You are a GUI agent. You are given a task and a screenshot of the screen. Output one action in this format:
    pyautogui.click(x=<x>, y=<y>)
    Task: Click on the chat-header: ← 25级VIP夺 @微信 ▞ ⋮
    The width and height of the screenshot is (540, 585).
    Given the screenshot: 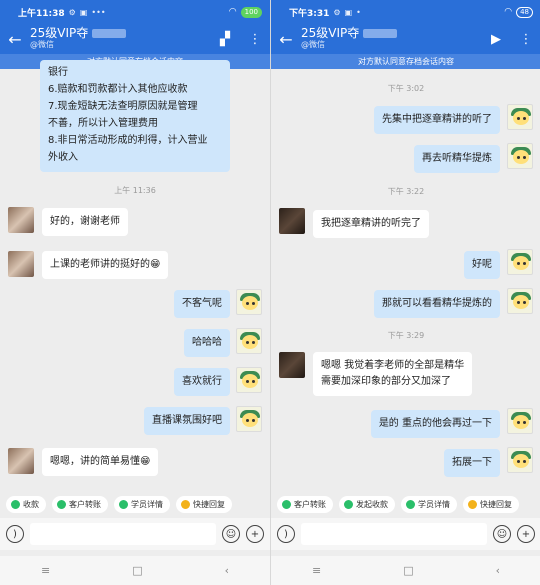 What is the action you would take?
    pyautogui.click(x=135, y=39)
    